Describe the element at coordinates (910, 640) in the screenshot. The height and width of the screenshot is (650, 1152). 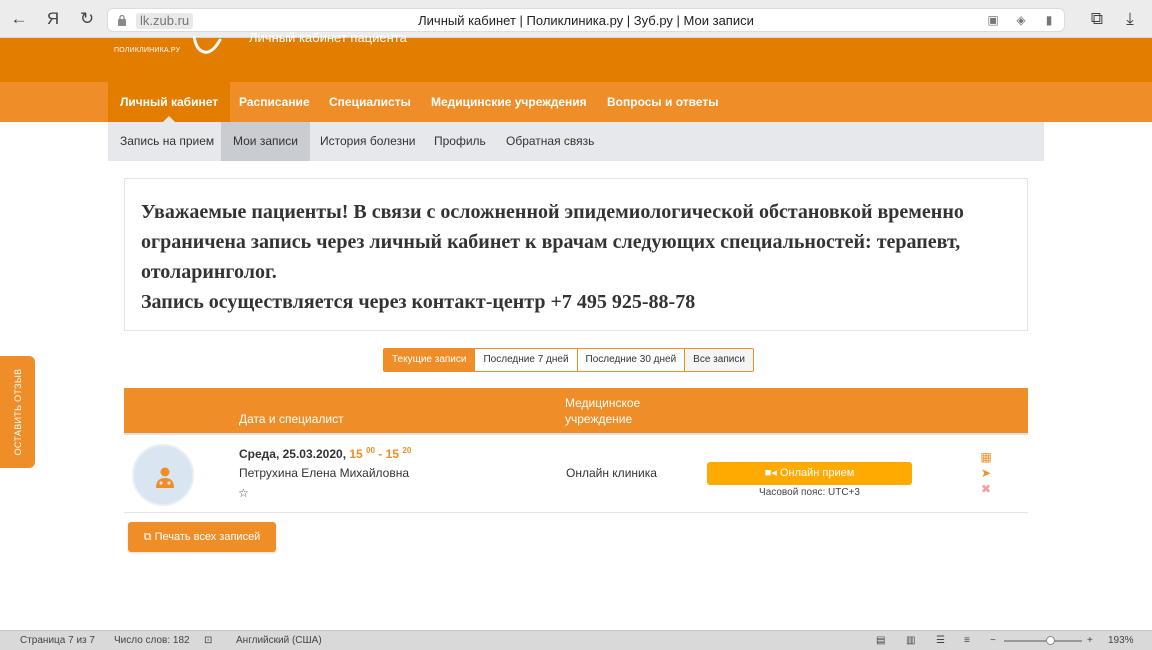
I see `web-layout-icon: ▥` at that location.